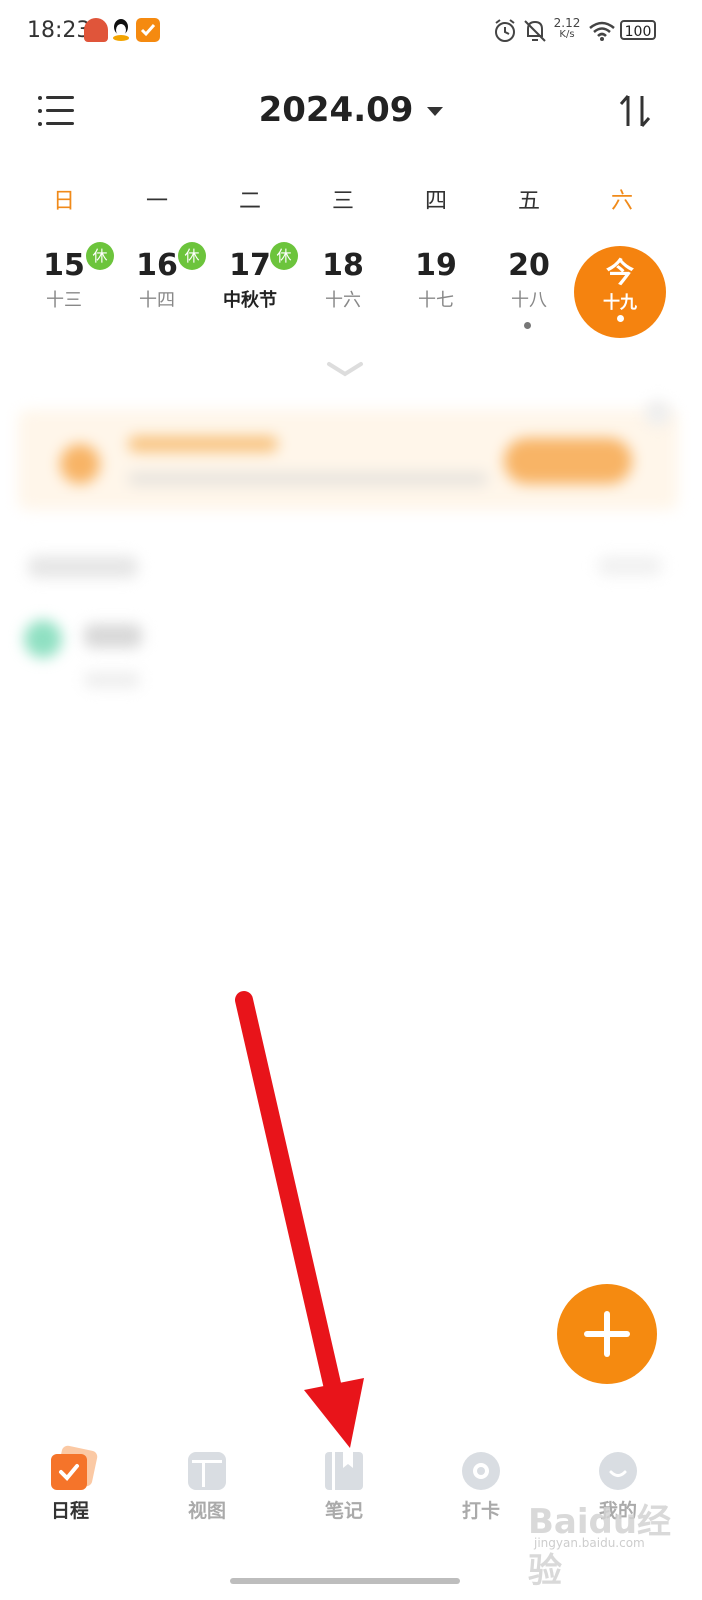 The height and width of the screenshot is (1600, 702). Describe the element at coordinates (156, 201) in the screenshot. I see `weekday-mon: 一` at that location.